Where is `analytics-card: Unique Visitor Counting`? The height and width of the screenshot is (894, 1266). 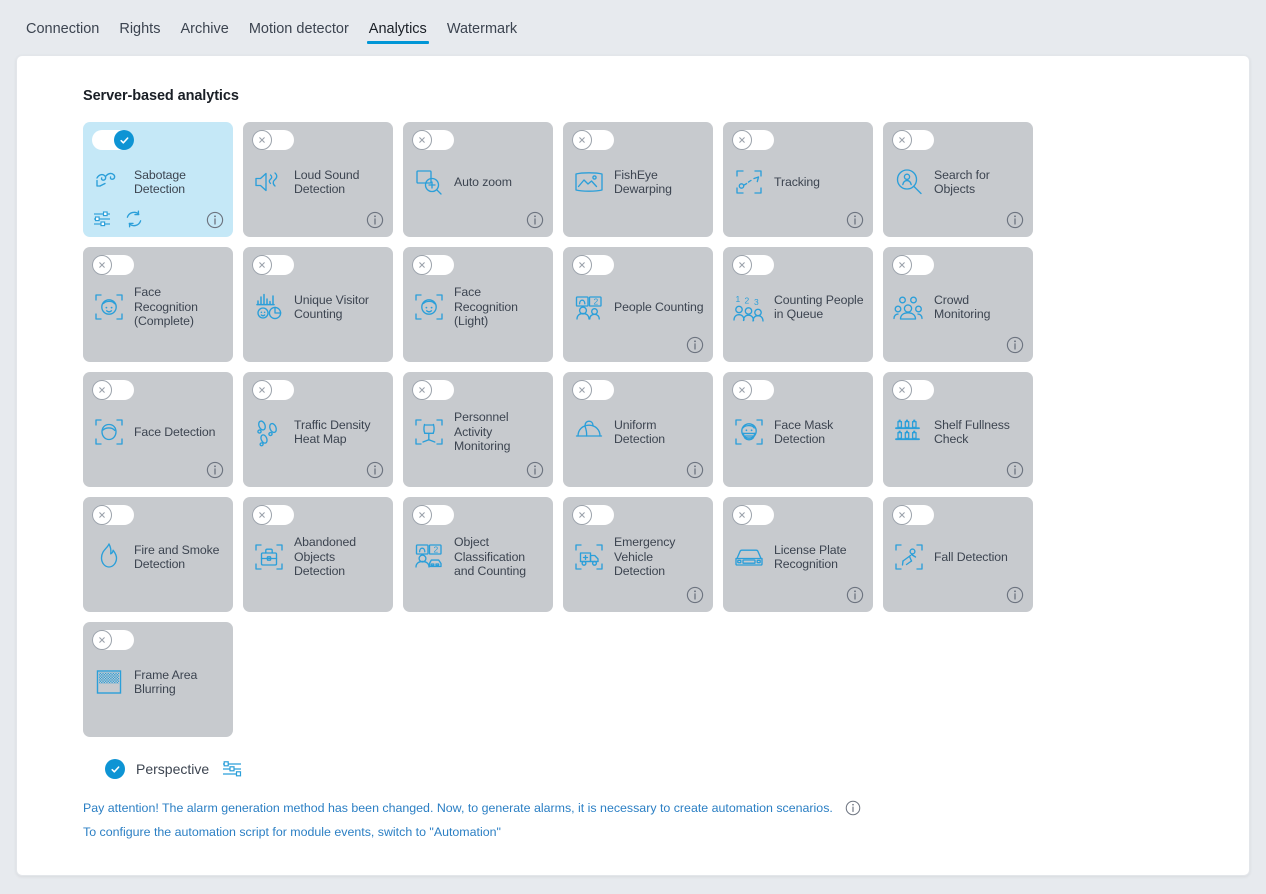 analytics-card: Unique Visitor Counting is located at coordinates (318, 304).